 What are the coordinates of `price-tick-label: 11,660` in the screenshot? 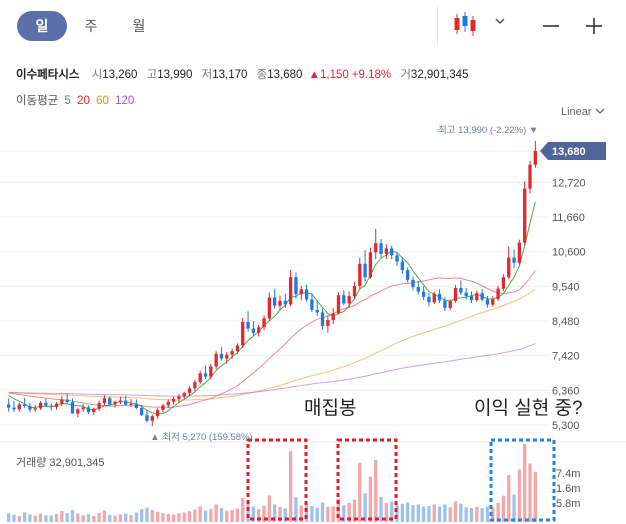 It's located at (568, 218).